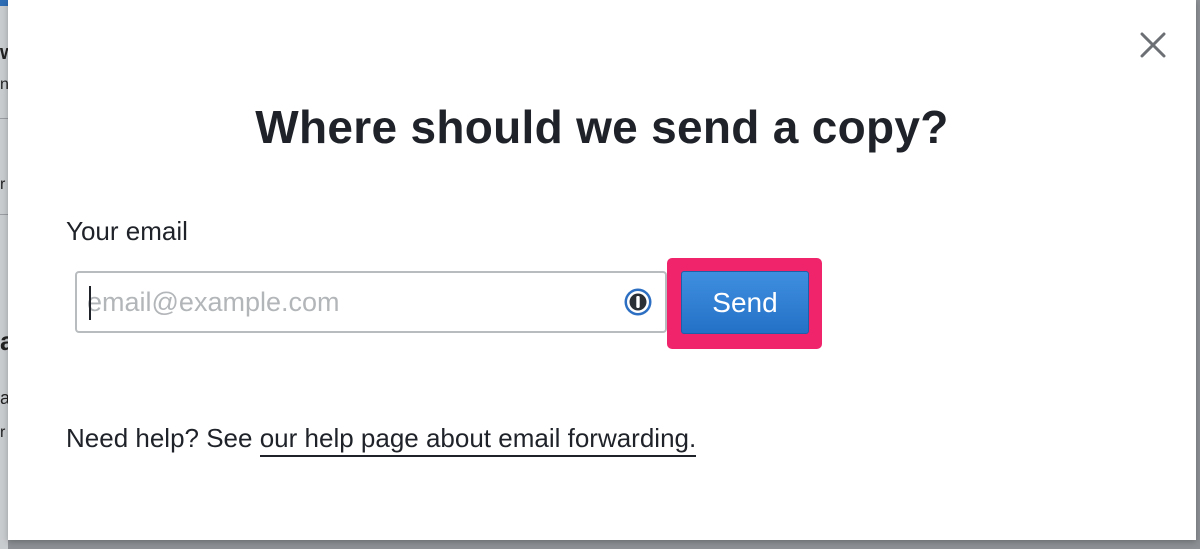  Describe the element at coordinates (602, 127) in the screenshot. I see `dialog-title: Where should we send a copy?` at that location.